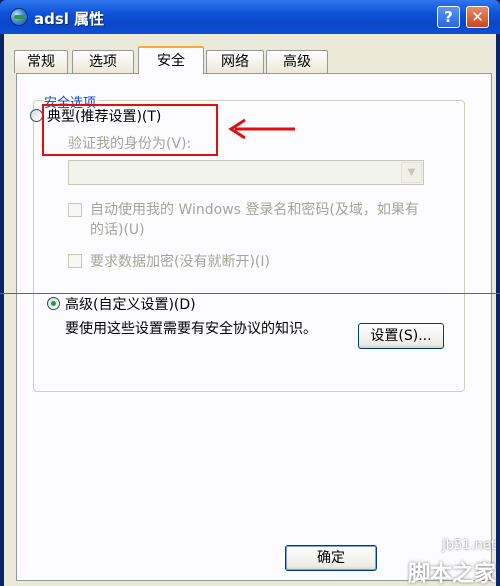 The width and height of the screenshot is (500, 586). I want to click on chevron-down-icon: ▼, so click(411, 172).